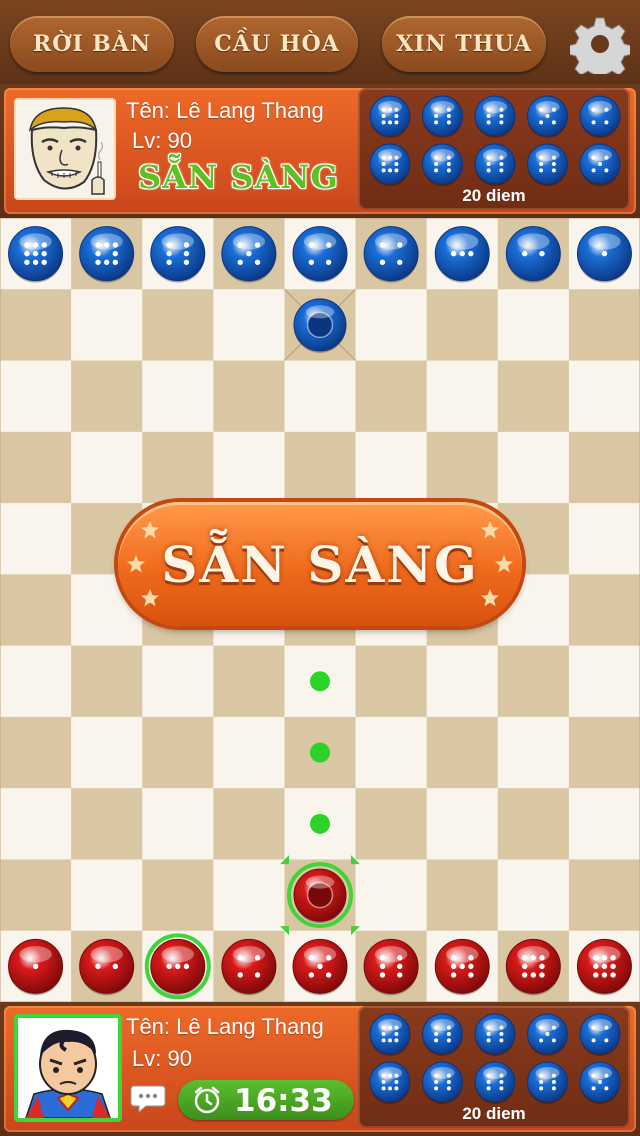 The image size is (640, 1136). I want to click on player-avatar-superhero-icon, so click(68, 1068).